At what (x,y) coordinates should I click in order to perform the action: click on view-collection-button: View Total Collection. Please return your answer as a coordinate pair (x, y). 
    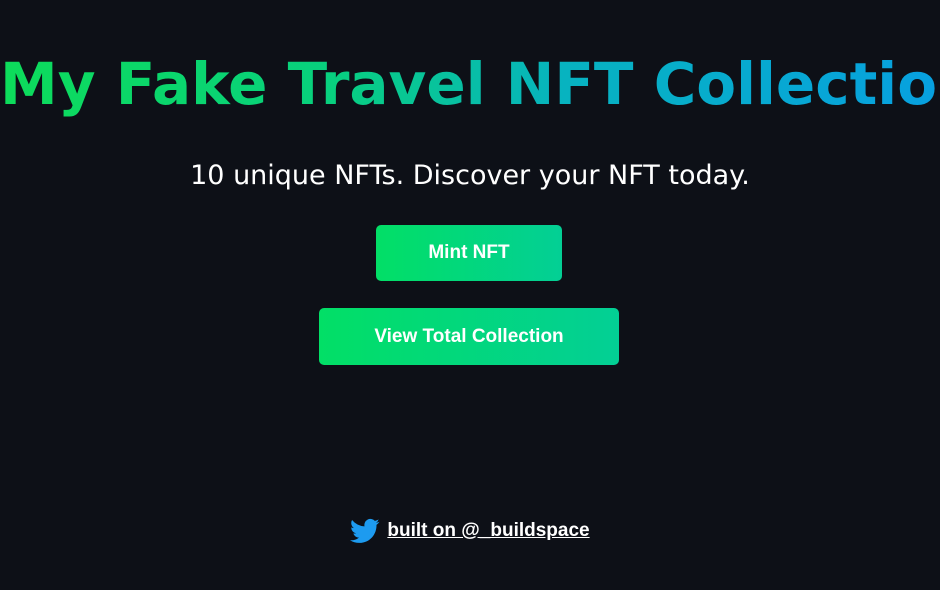
    Looking at the image, I should click on (469, 336).